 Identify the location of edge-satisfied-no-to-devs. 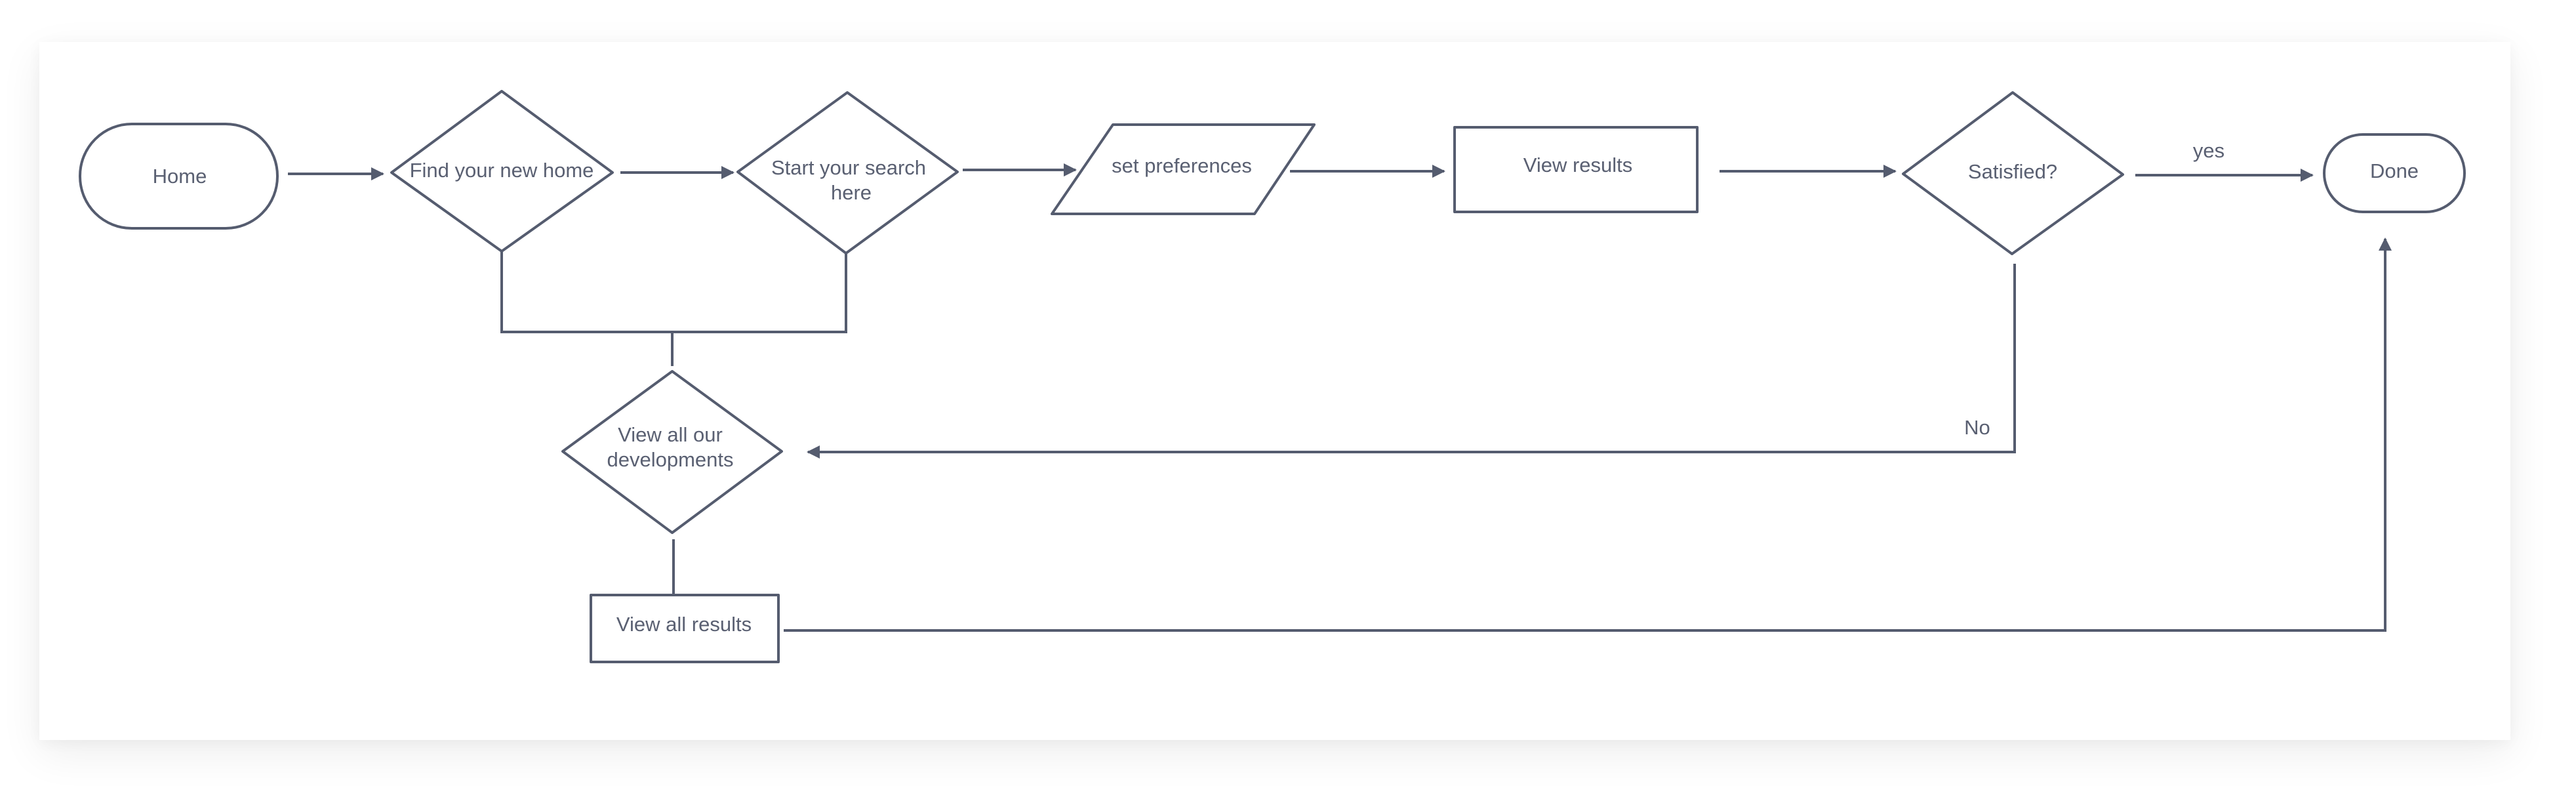
(1411, 362).